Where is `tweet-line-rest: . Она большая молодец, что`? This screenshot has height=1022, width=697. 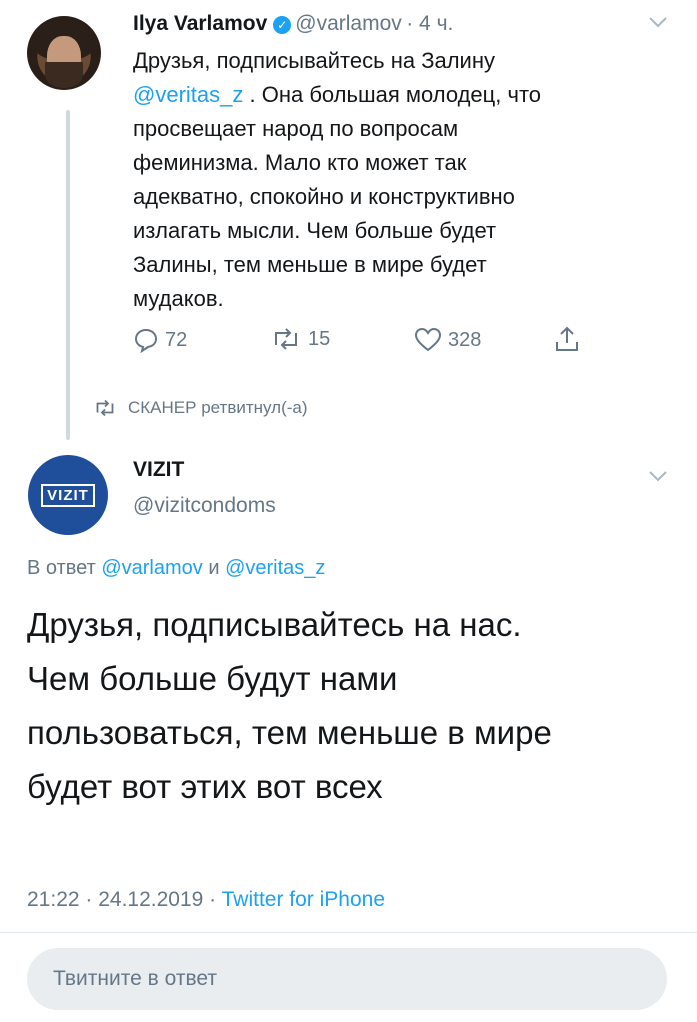 tweet-line-rest: . Она большая молодец, что is located at coordinates (392, 94).